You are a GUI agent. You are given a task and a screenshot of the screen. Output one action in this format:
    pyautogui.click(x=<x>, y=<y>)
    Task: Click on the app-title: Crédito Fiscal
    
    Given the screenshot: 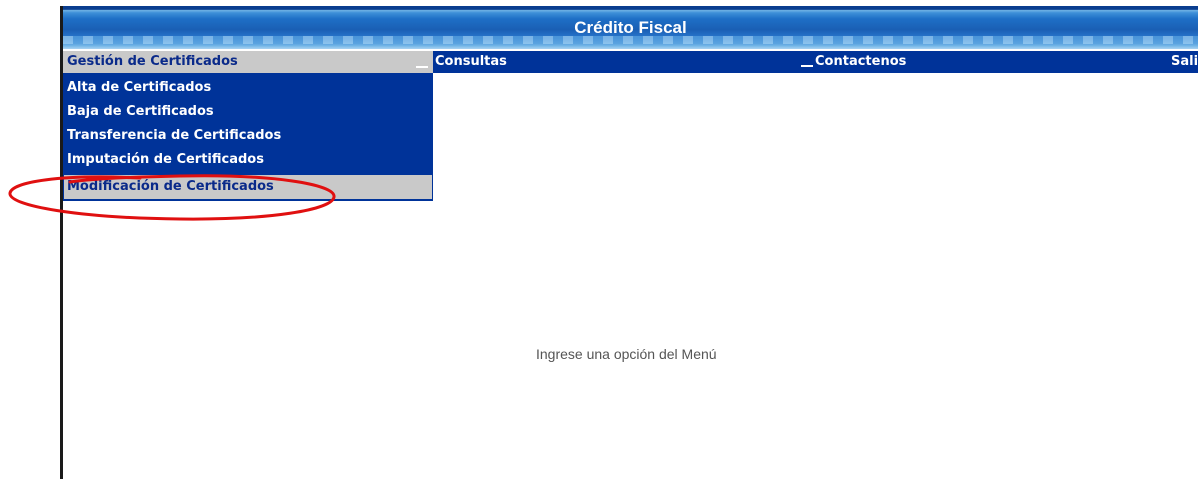 What is the action you would take?
    pyautogui.click(x=630, y=27)
    